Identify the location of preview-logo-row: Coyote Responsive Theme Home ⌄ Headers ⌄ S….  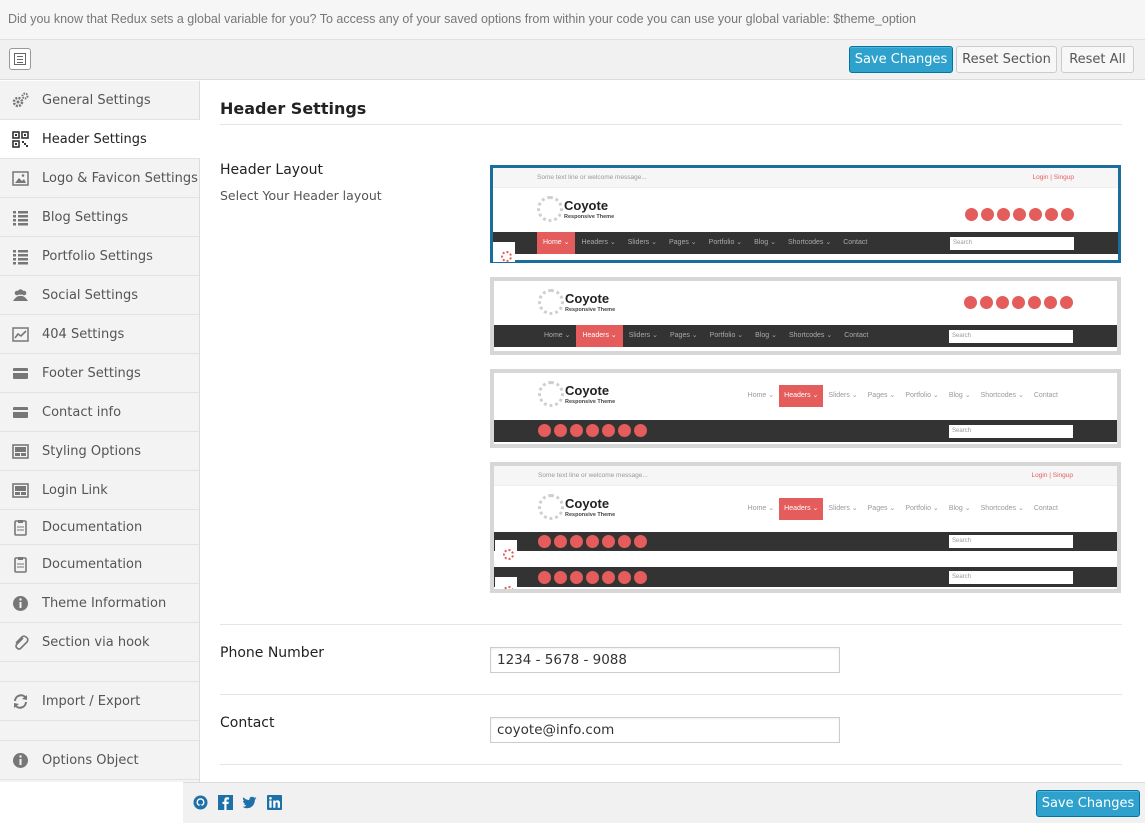
(805, 509).